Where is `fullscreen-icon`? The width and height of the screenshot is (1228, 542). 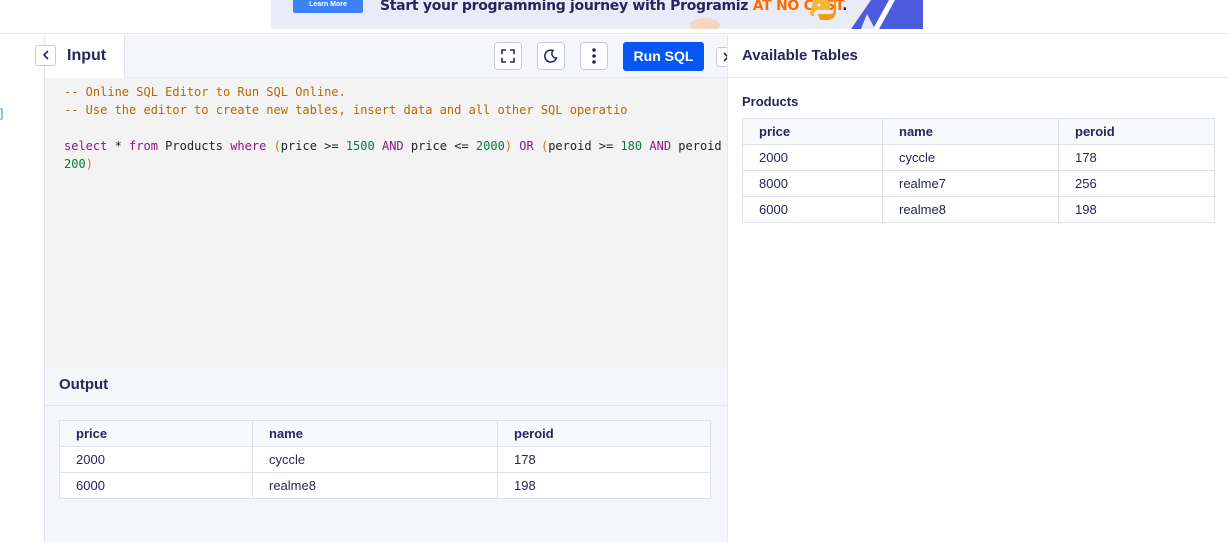 fullscreen-icon is located at coordinates (508, 56).